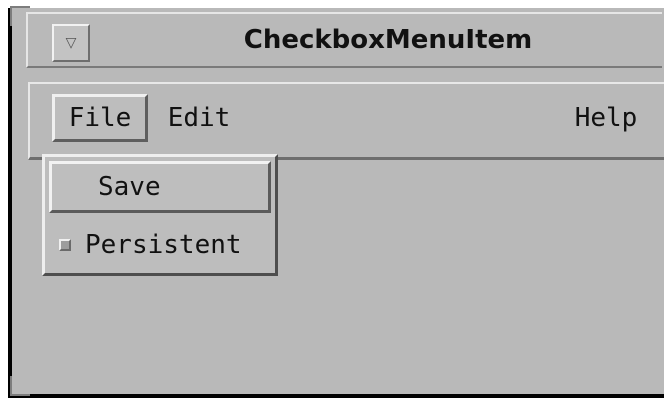  What do you see at coordinates (65, 245) in the screenshot?
I see `checkbox-indicator-icon` at bounding box center [65, 245].